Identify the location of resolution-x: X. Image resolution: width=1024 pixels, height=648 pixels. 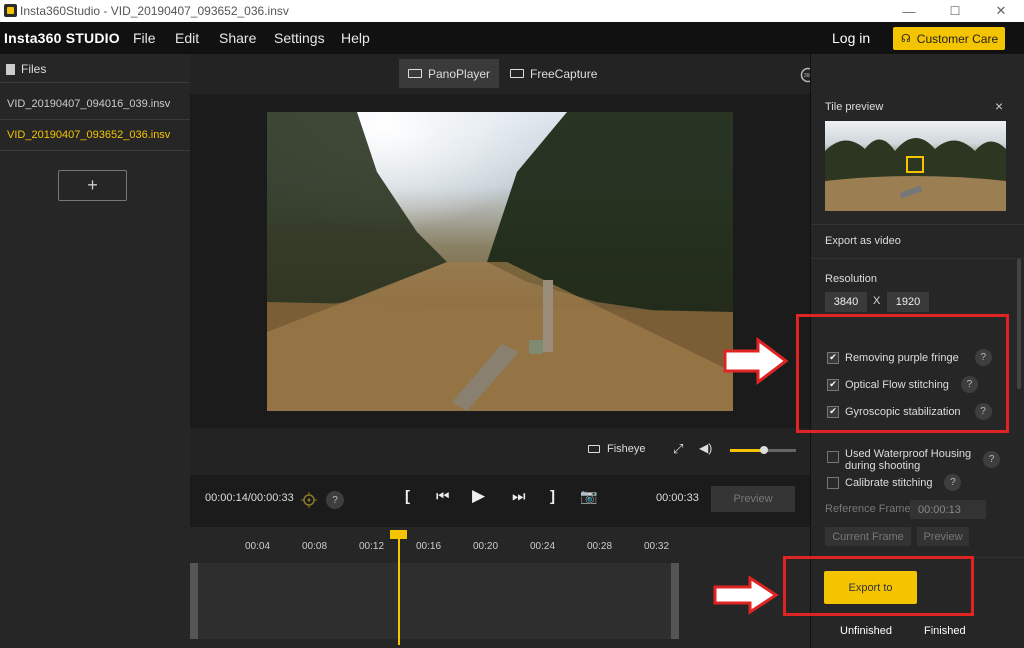
(877, 301).